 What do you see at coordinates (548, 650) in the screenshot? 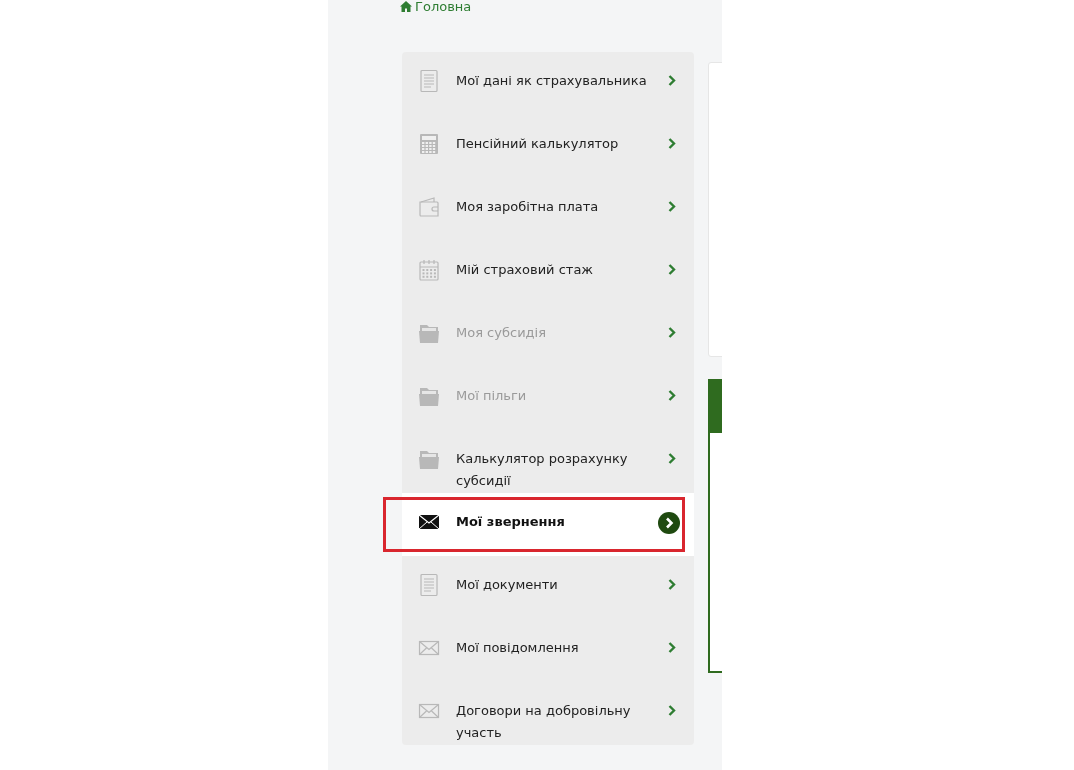
I see `sidebar-item: Мої повідомлення` at bounding box center [548, 650].